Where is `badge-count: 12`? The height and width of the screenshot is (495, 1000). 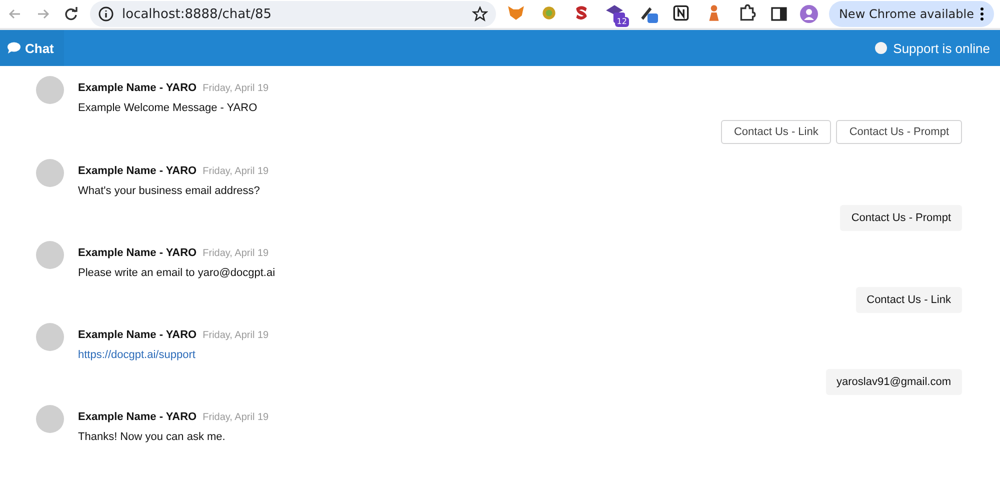
badge-count: 12 is located at coordinates (621, 22).